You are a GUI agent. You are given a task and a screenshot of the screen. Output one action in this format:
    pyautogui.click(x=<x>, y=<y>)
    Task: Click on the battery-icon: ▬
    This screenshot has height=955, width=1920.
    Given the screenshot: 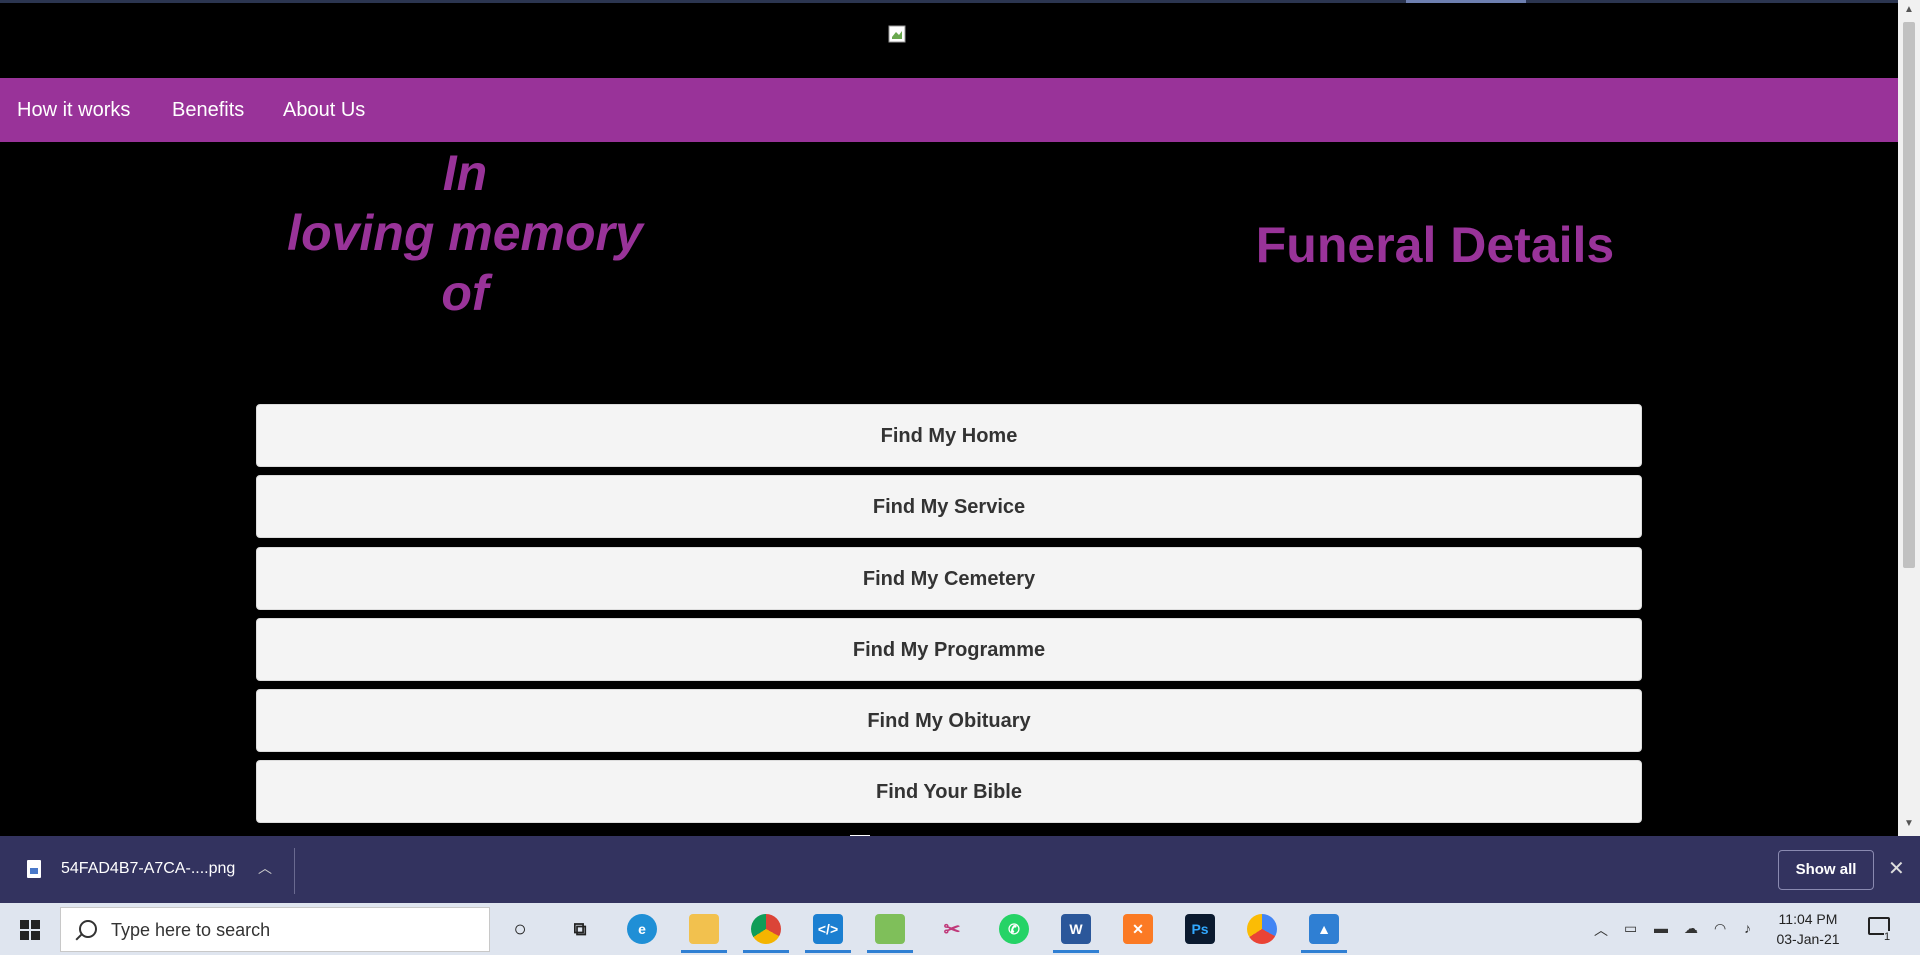 What is the action you would take?
    pyautogui.click(x=1661, y=928)
    